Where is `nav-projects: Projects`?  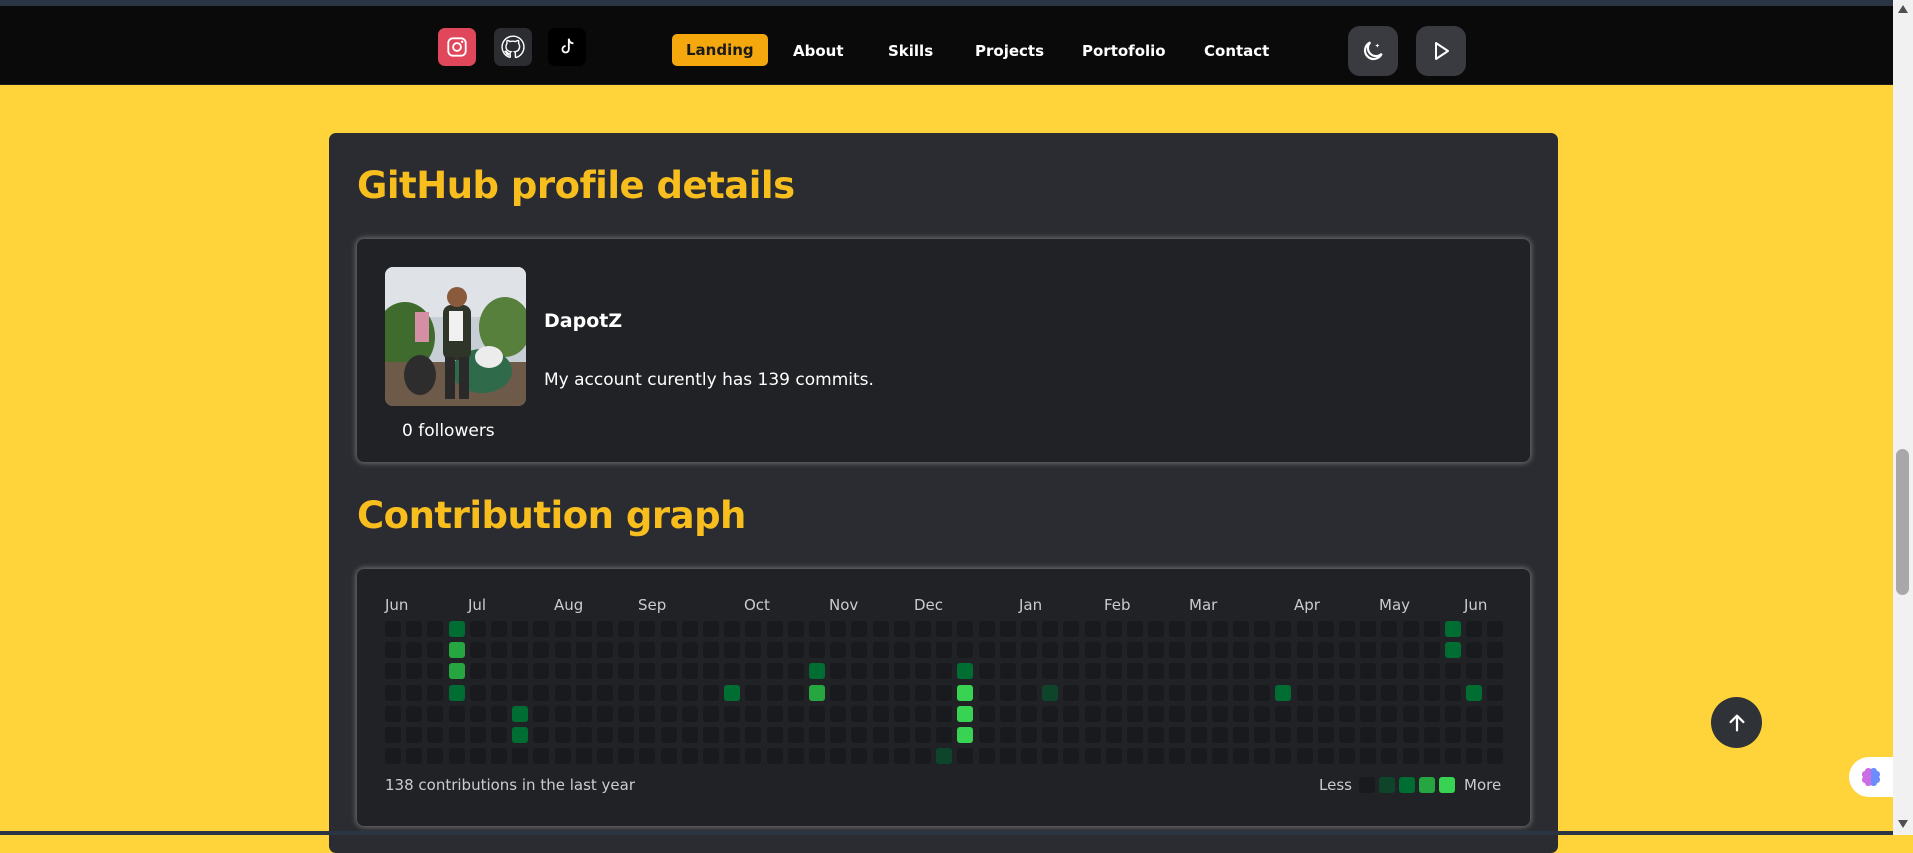
nav-projects: Projects is located at coordinates (1009, 51).